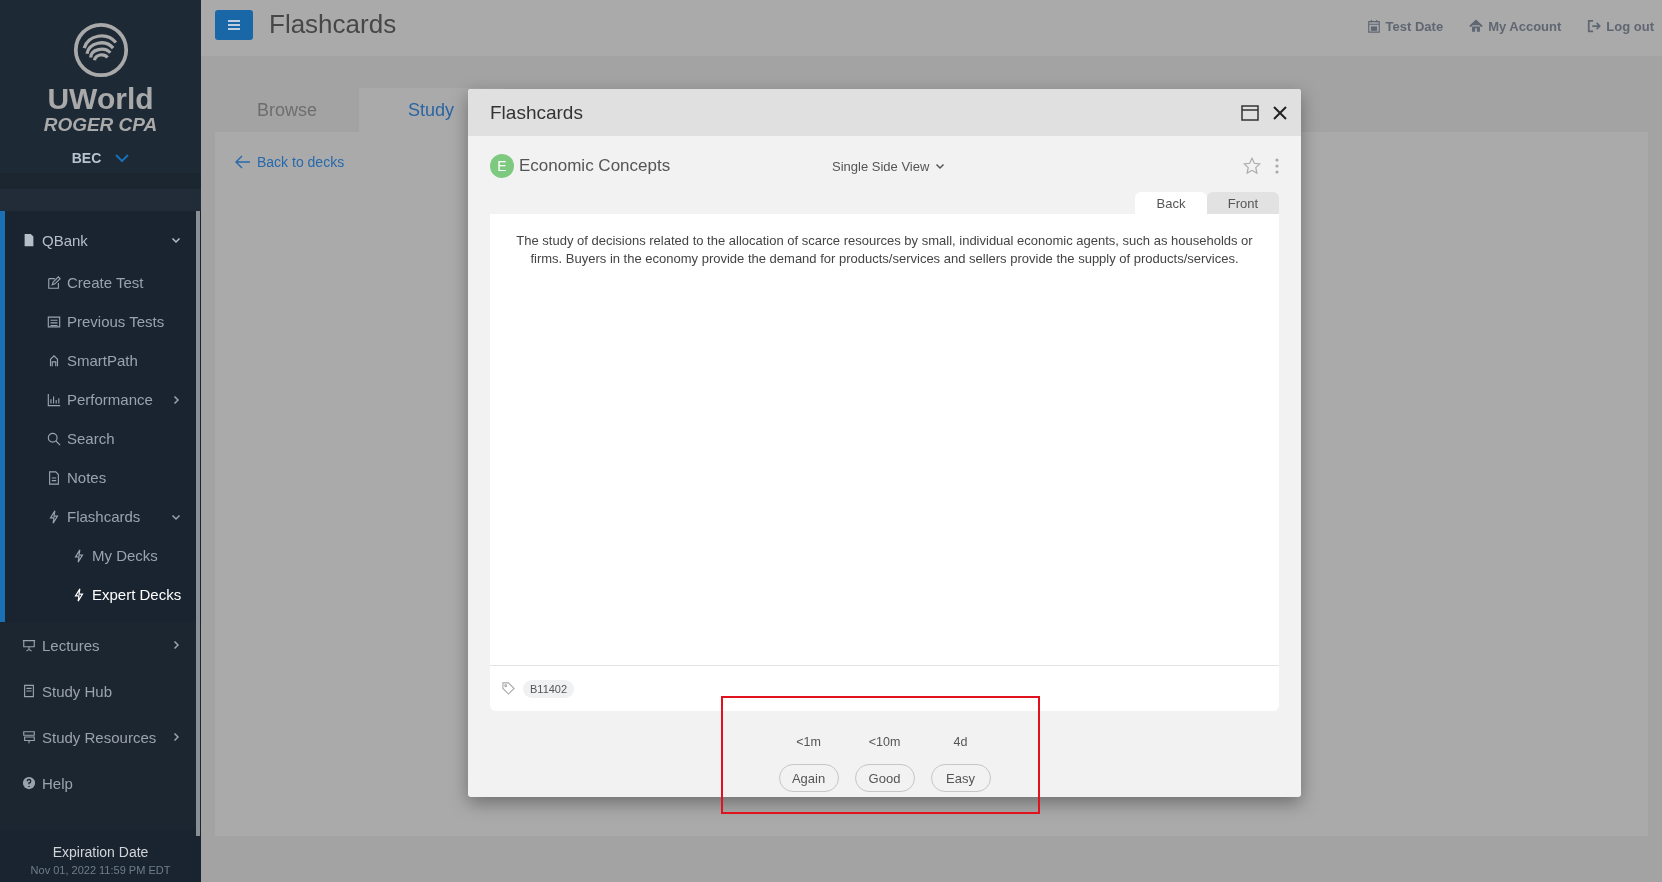  What do you see at coordinates (884, 778) in the screenshot?
I see `answer-button: Good` at bounding box center [884, 778].